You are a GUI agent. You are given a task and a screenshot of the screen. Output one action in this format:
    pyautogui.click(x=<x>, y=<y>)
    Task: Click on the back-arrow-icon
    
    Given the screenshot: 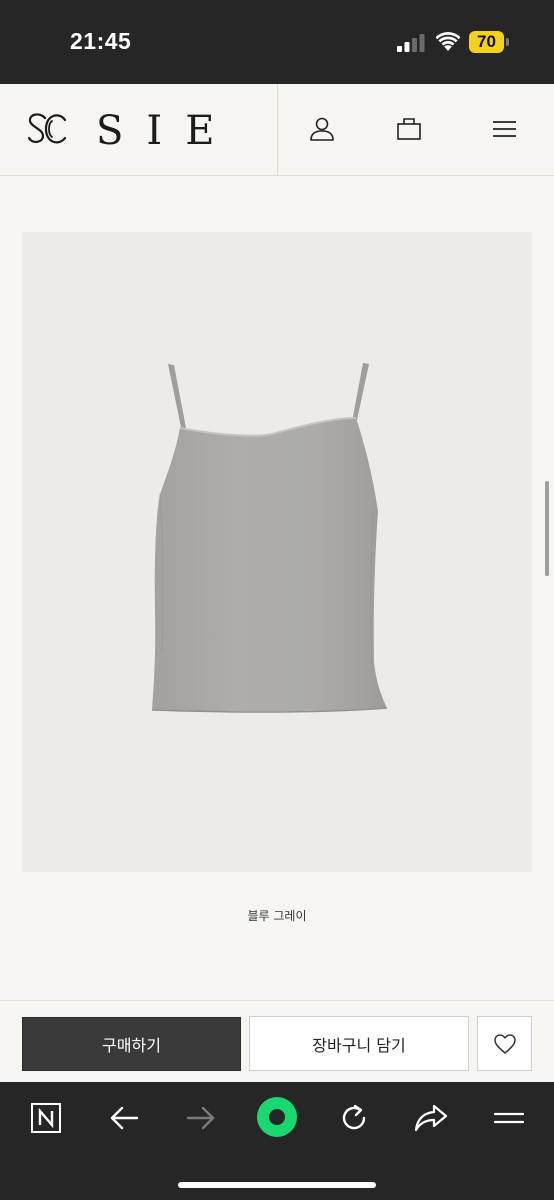 What is the action you would take?
    pyautogui.click(x=124, y=1118)
    